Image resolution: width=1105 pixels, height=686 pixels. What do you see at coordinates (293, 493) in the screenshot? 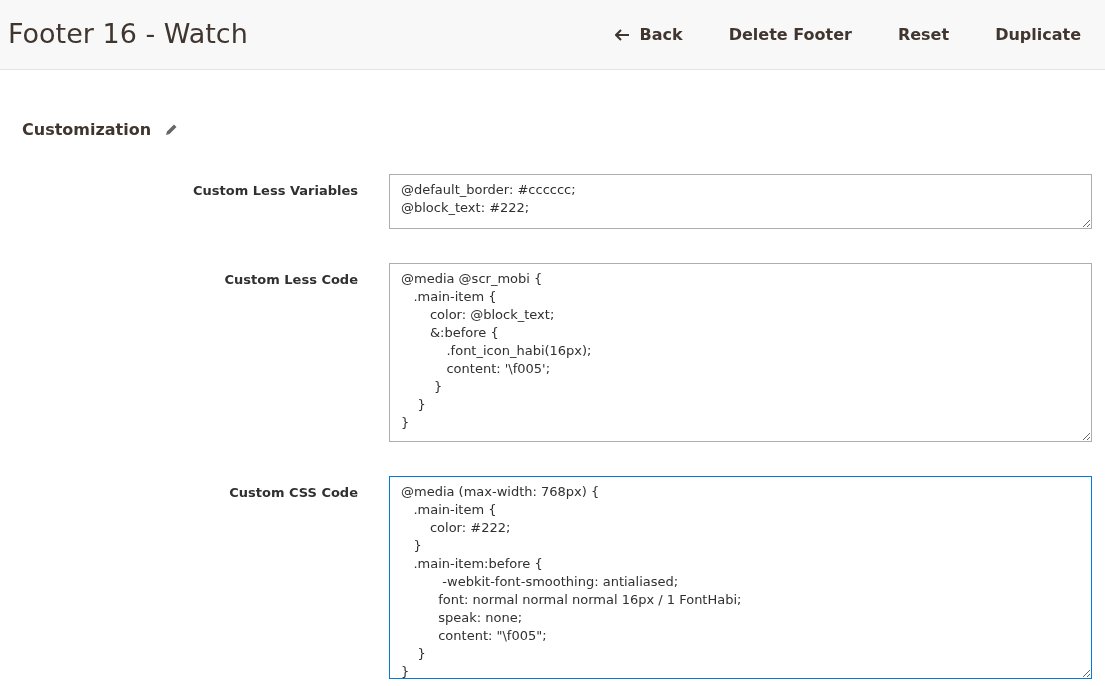
I see `field-label: Custom CSS Code` at bounding box center [293, 493].